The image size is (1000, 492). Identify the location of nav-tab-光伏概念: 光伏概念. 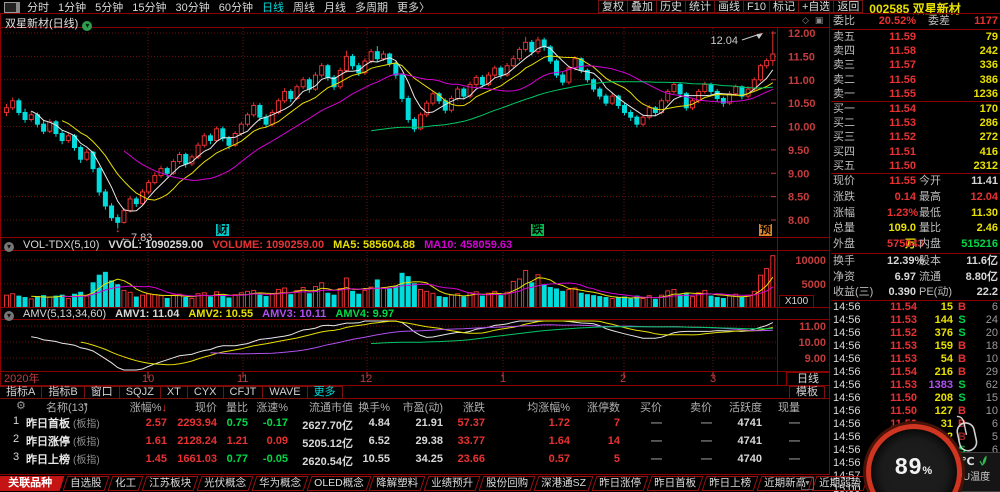
(224, 483).